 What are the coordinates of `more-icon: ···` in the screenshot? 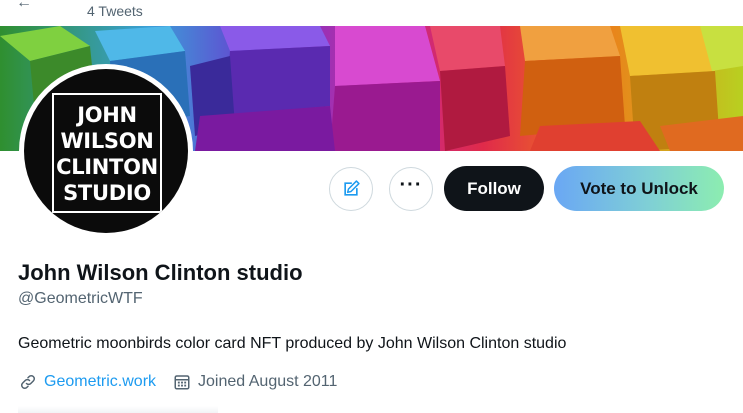 It's located at (411, 185).